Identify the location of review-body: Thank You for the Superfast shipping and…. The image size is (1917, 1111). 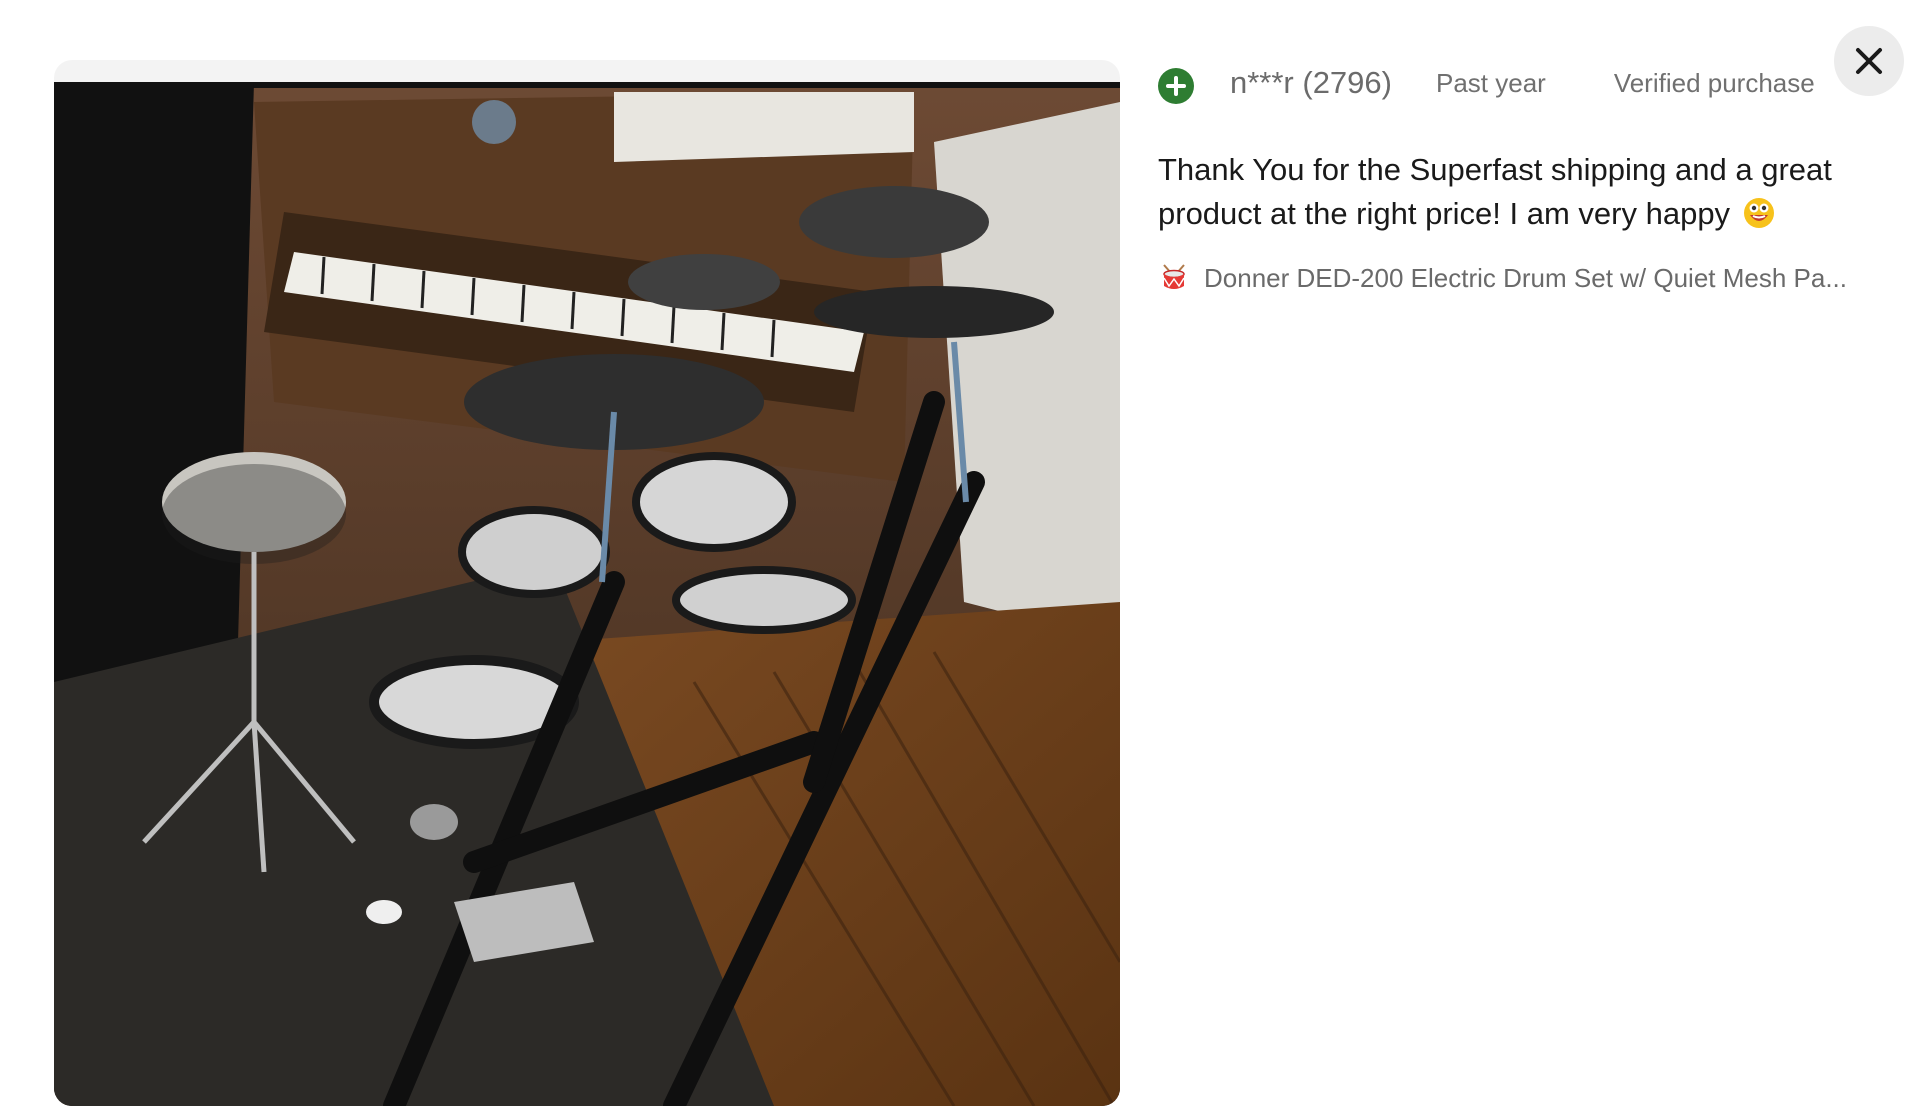
(1518, 192).